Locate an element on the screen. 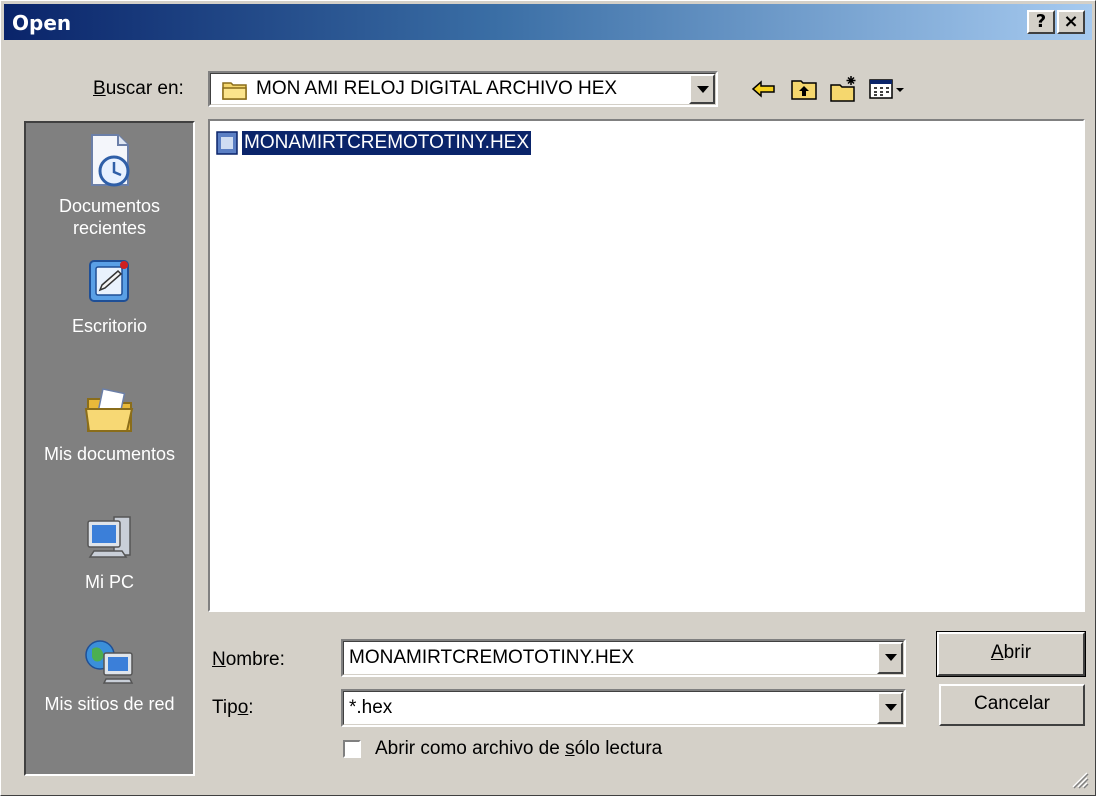 This screenshot has width=1096, height=796. place-network-places: Mis sitios de red is located at coordinates (109, 674).